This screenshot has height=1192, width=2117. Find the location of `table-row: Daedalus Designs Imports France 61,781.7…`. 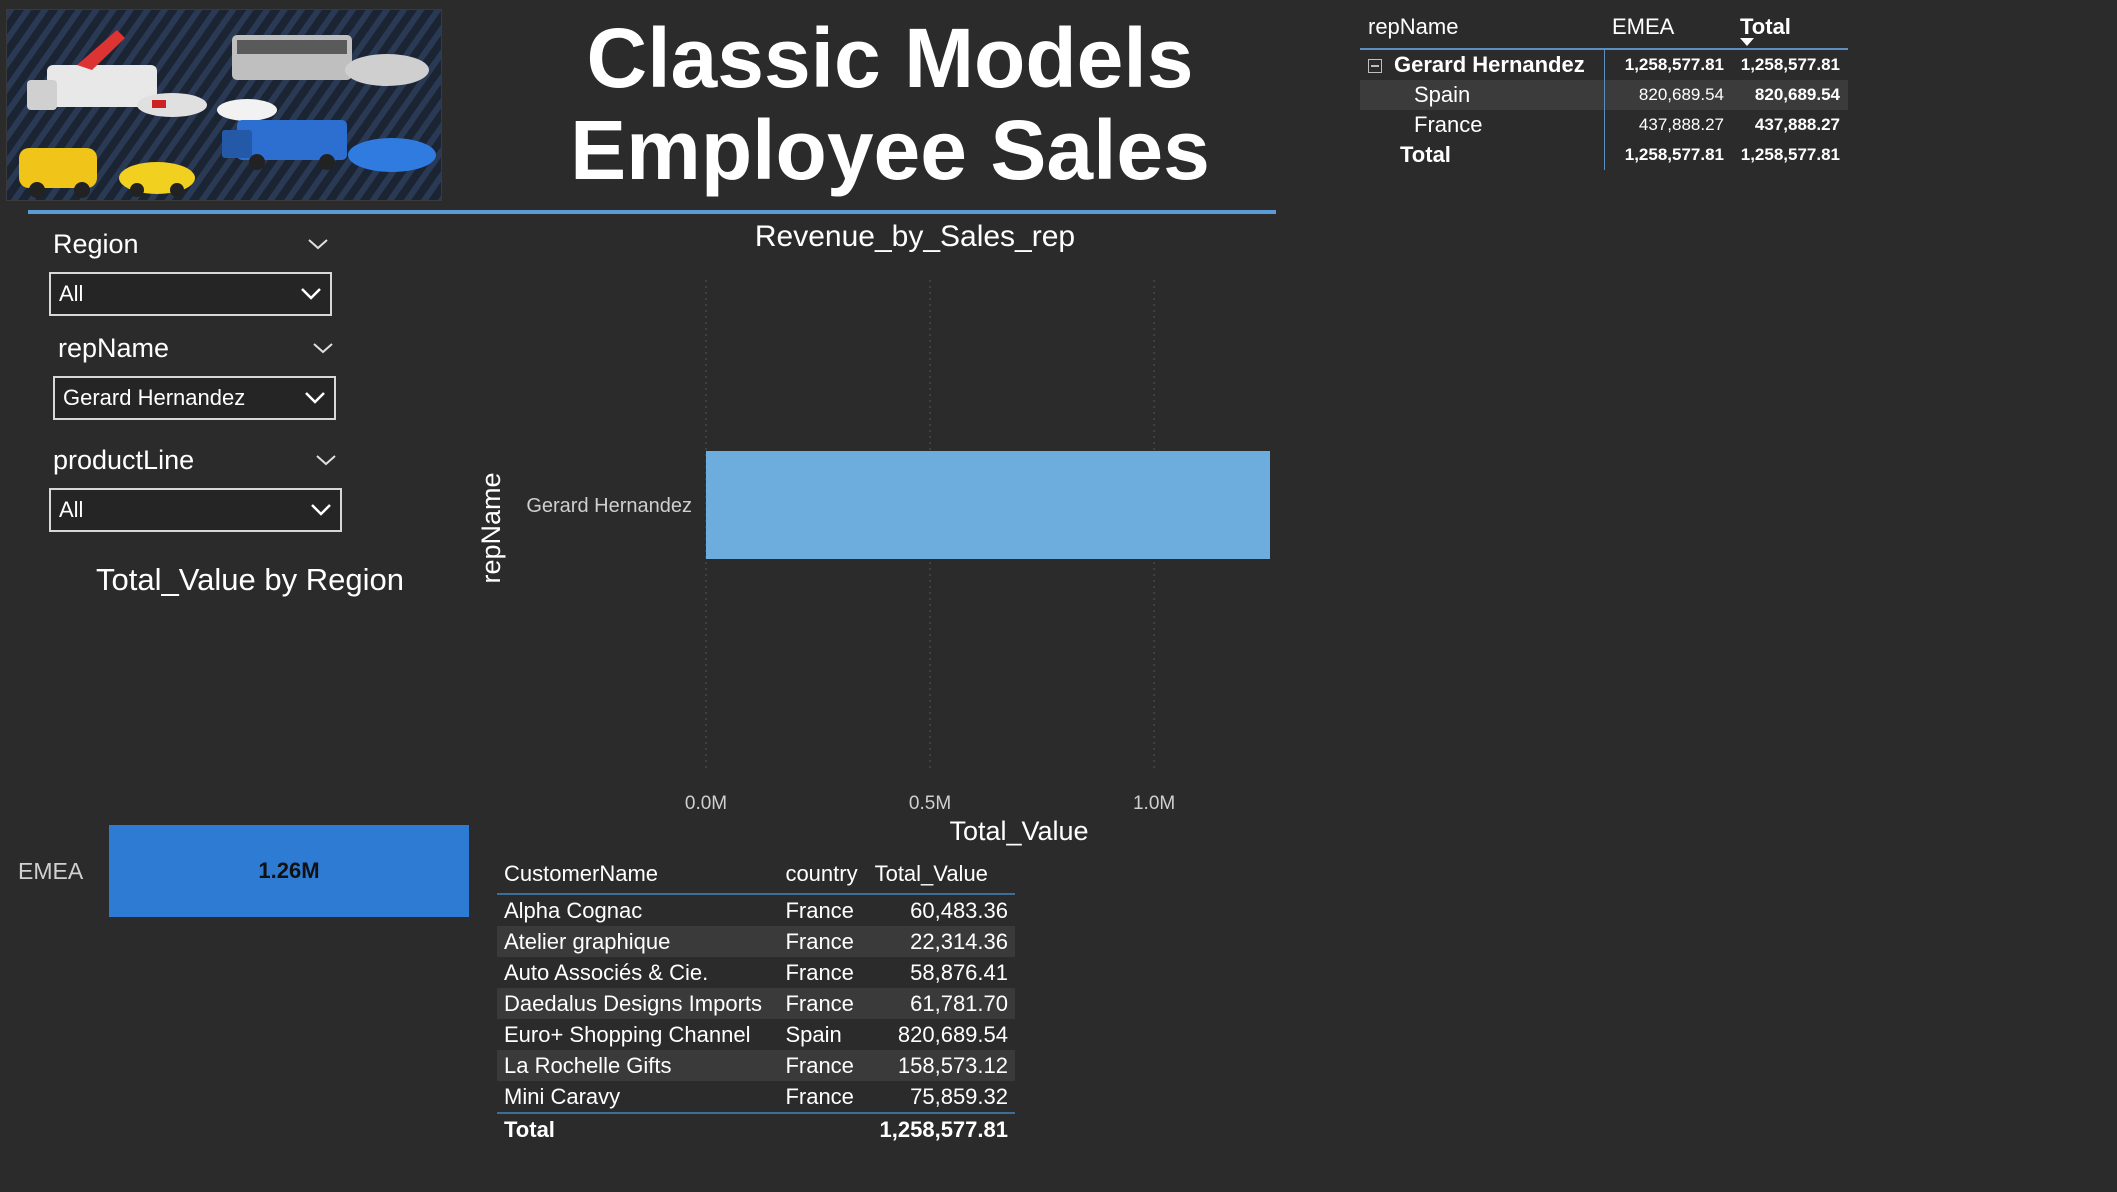

table-row: Daedalus Designs Imports France 61,781.7… is located at coordinates (756, 1003).